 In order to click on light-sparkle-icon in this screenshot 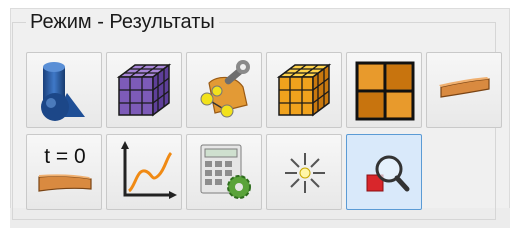, I will do `click(305, 173)`.